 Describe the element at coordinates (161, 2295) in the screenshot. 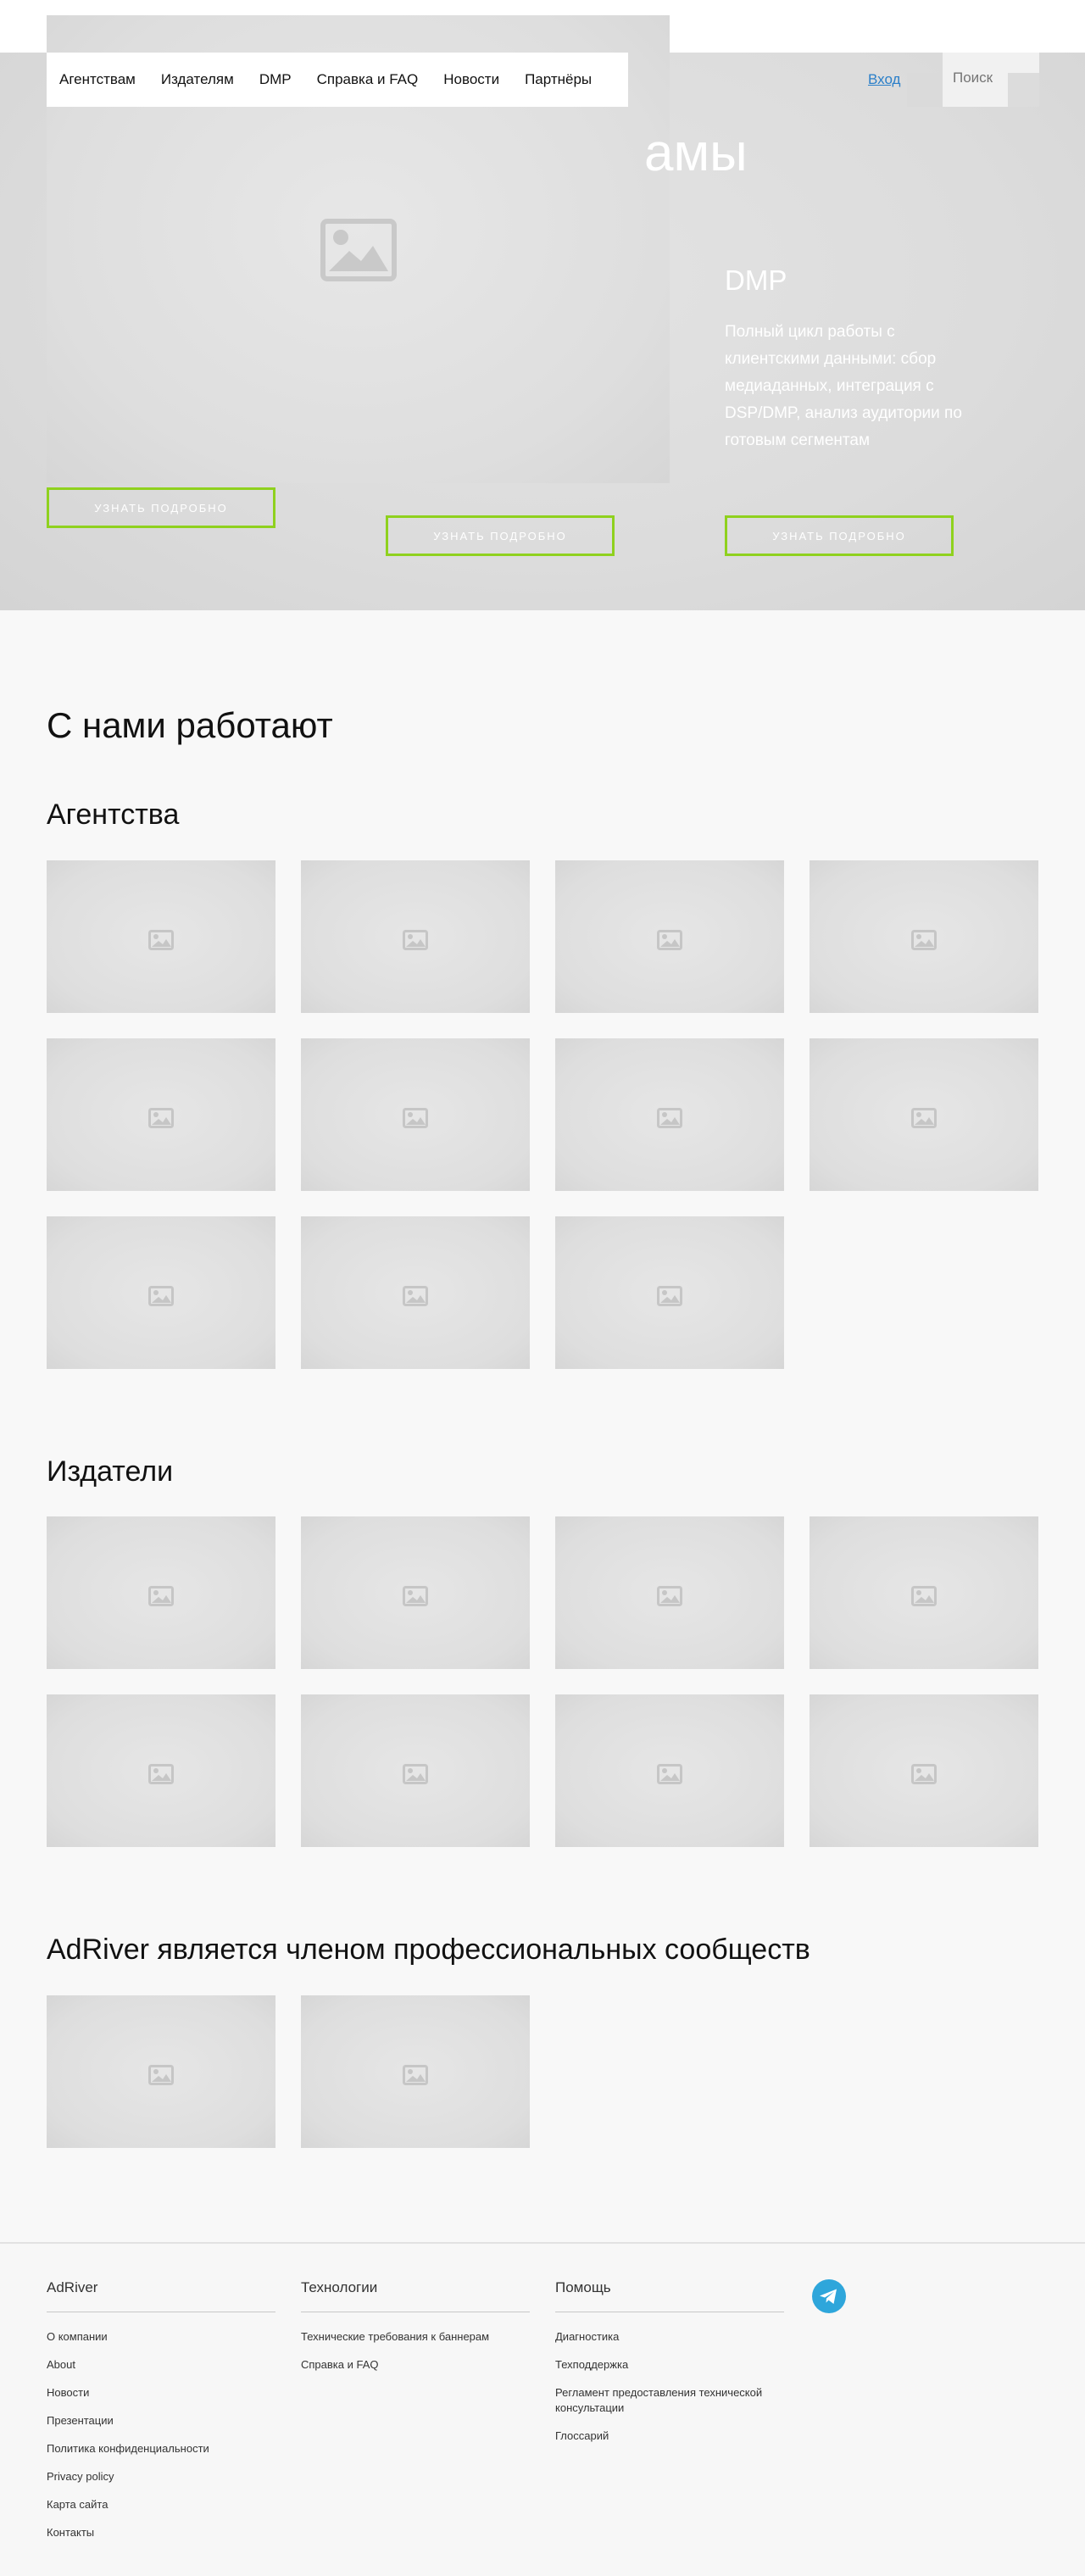

I see `footer-column-title: AdRiver` at that location.